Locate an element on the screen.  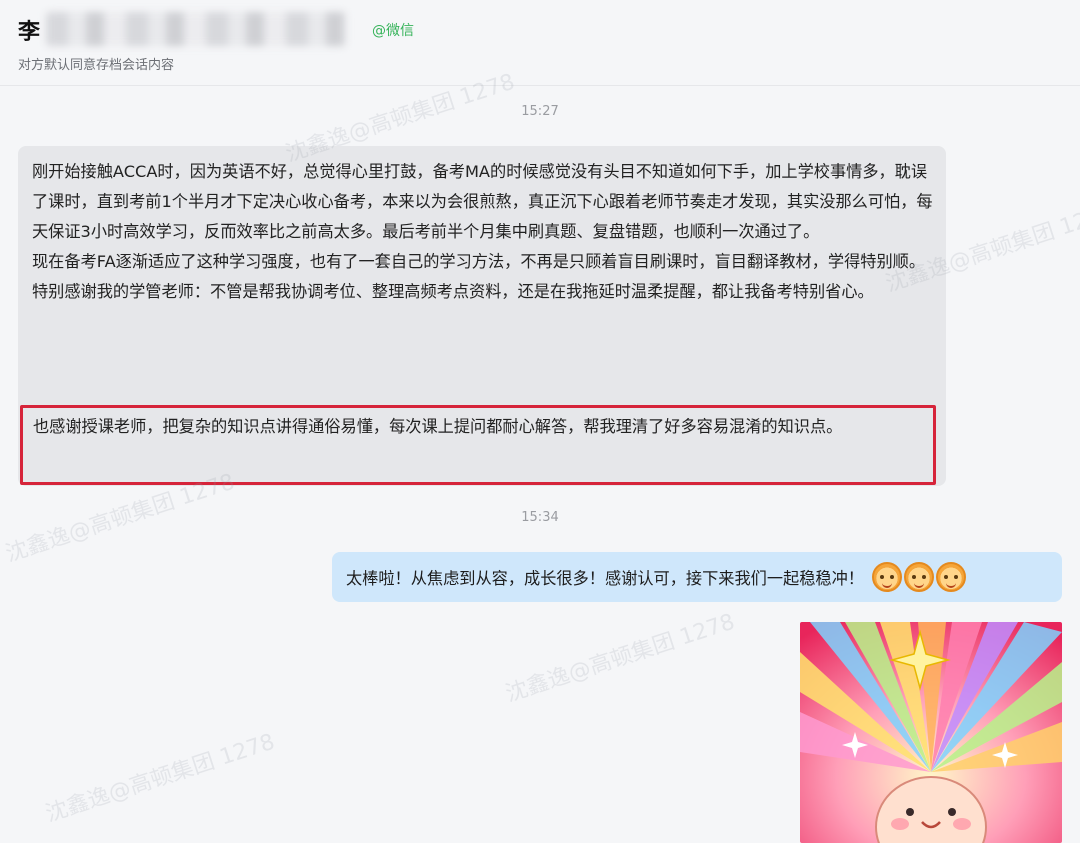
name-redaction is located at coordinates (196, 29).